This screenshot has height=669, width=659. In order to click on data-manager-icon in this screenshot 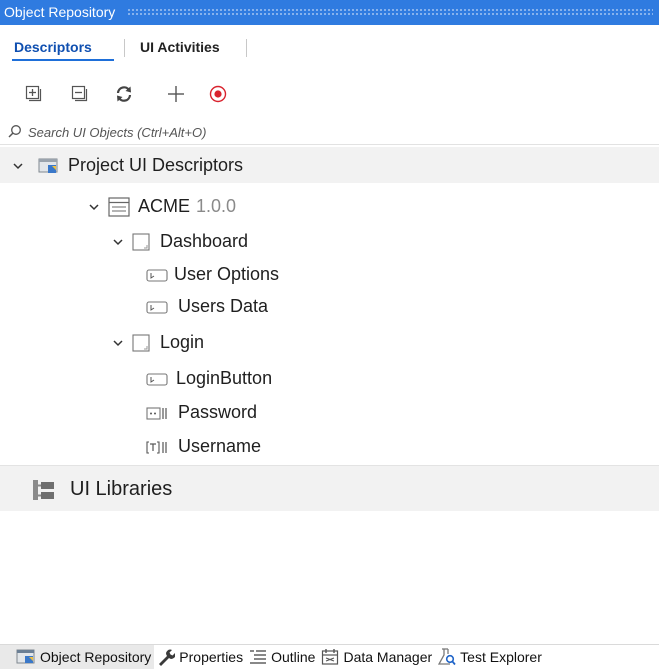, I will do `click(330, 656)`.